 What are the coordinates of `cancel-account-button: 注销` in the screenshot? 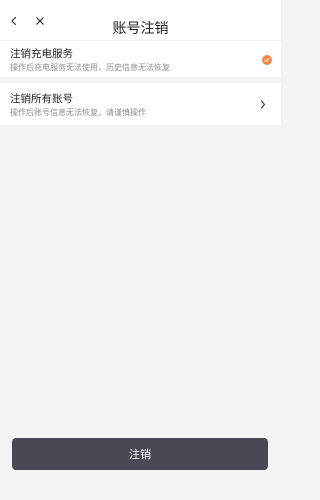 It's located at (140, 454).